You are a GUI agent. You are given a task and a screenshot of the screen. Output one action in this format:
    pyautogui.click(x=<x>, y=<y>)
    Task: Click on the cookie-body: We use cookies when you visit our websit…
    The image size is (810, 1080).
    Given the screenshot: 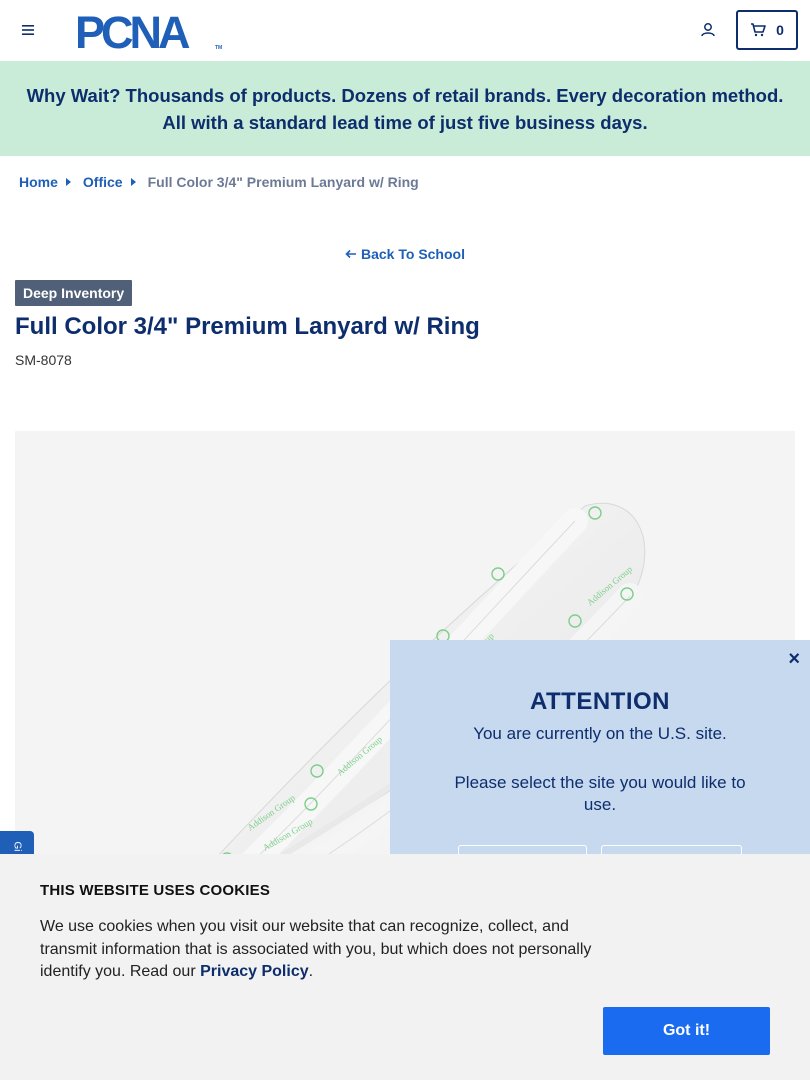 What is the action you would take?
    pyautogui.click(x=325, y=950)
    